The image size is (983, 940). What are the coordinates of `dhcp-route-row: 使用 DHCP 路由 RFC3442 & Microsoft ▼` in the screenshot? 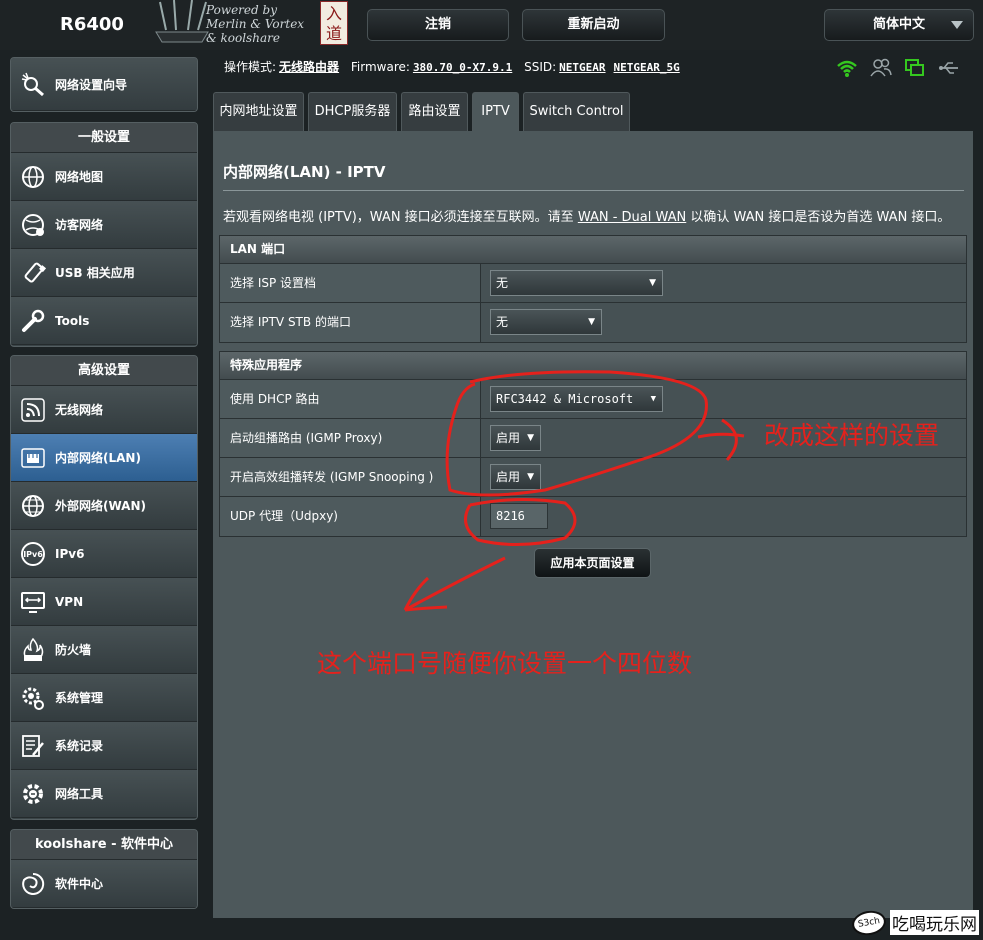 It's located at (593, 399).